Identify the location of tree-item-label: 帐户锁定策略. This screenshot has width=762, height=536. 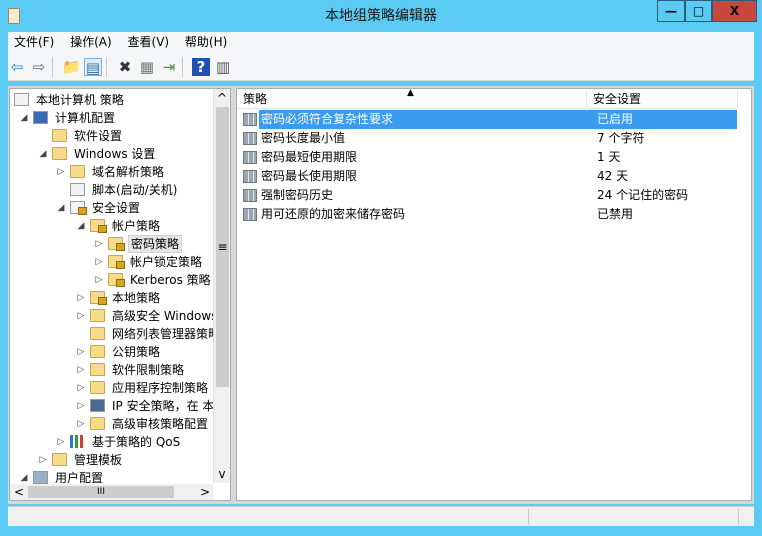
(166, 262).